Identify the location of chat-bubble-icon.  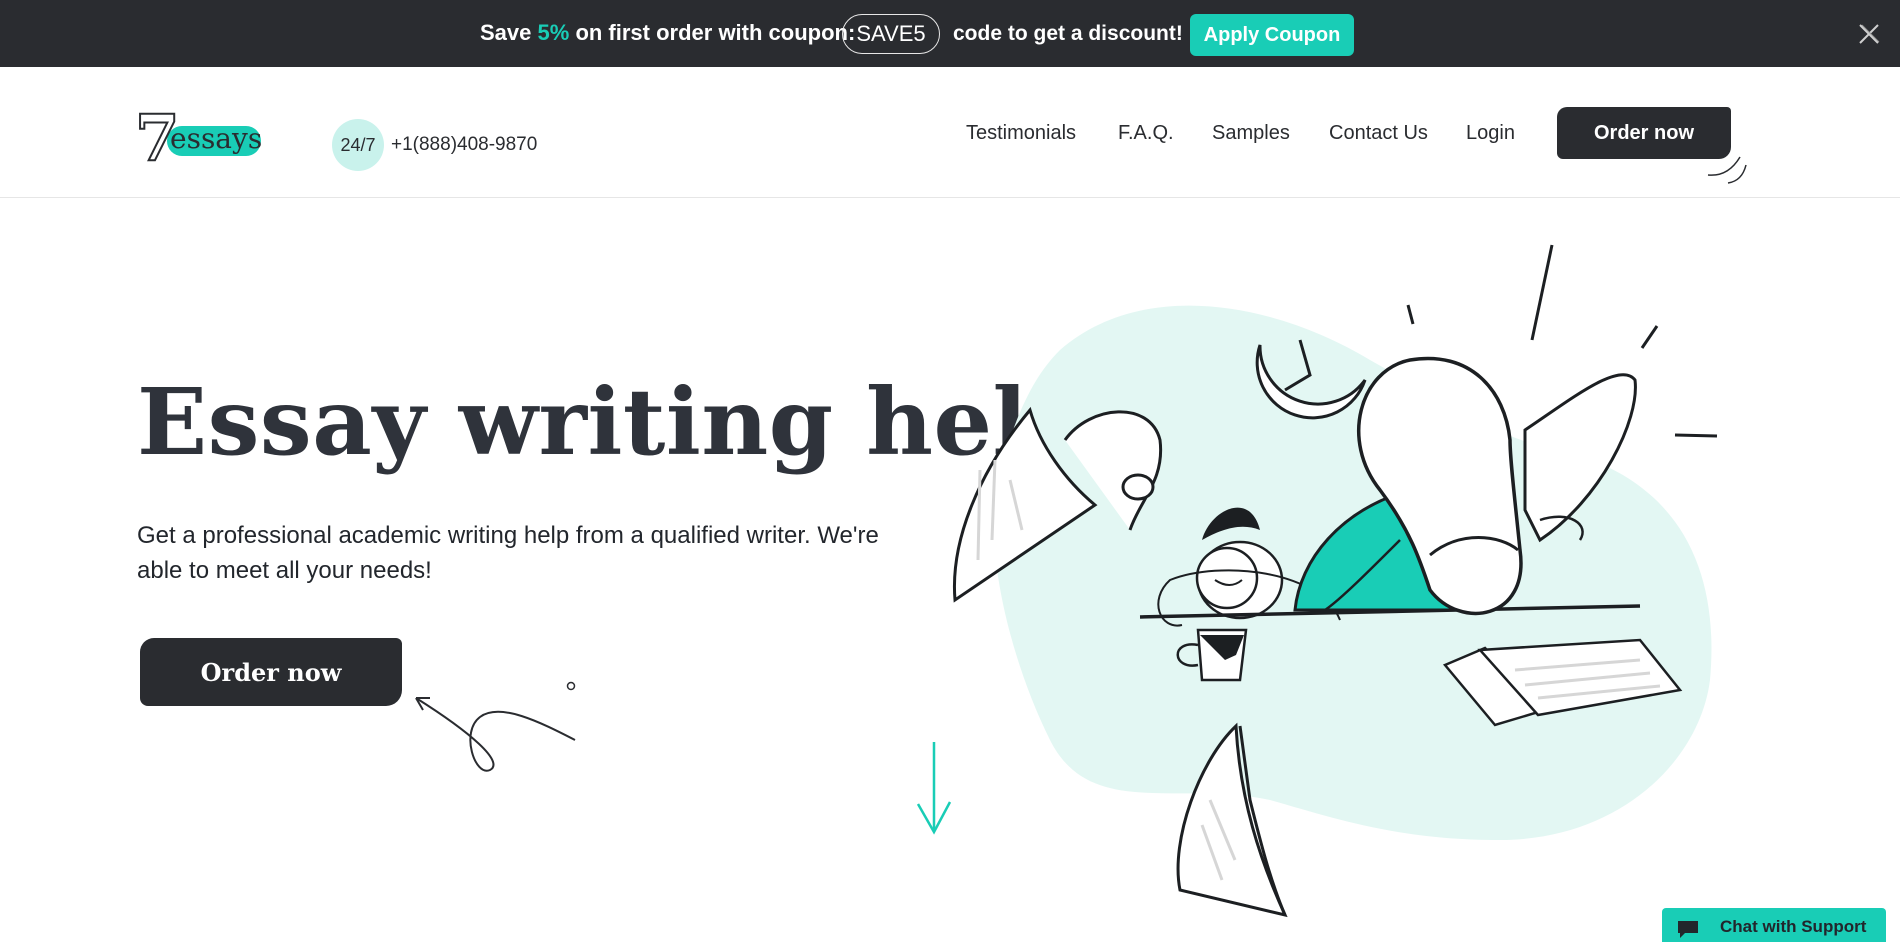
(1688, 929).